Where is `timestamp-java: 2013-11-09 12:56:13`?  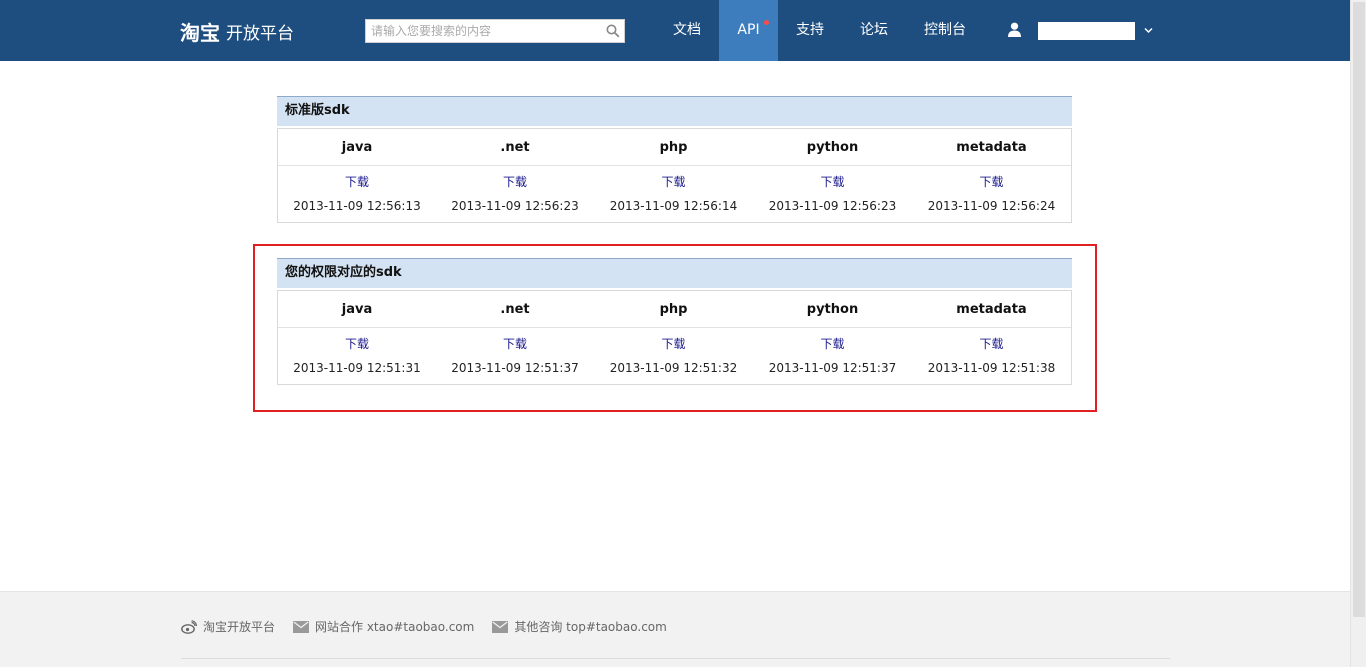
timestamp-java: 2013-11-09 12:56:13 is located at coordinates (357, 206).